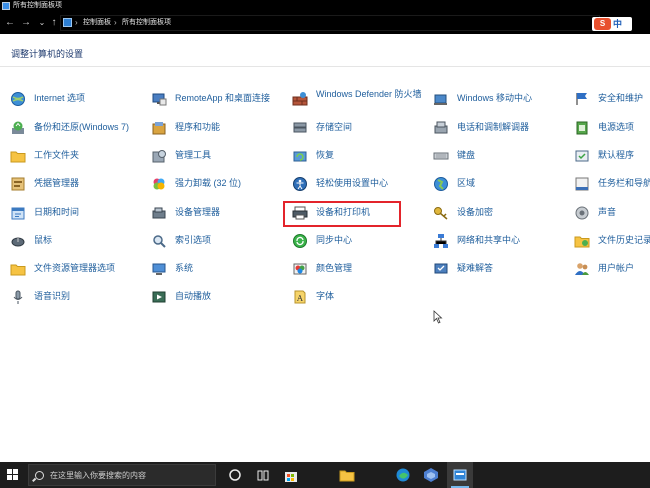 The height and width of the screenshot is (488, 650). I want to click on control-panel-item: 存储空间, so click(322, 129).